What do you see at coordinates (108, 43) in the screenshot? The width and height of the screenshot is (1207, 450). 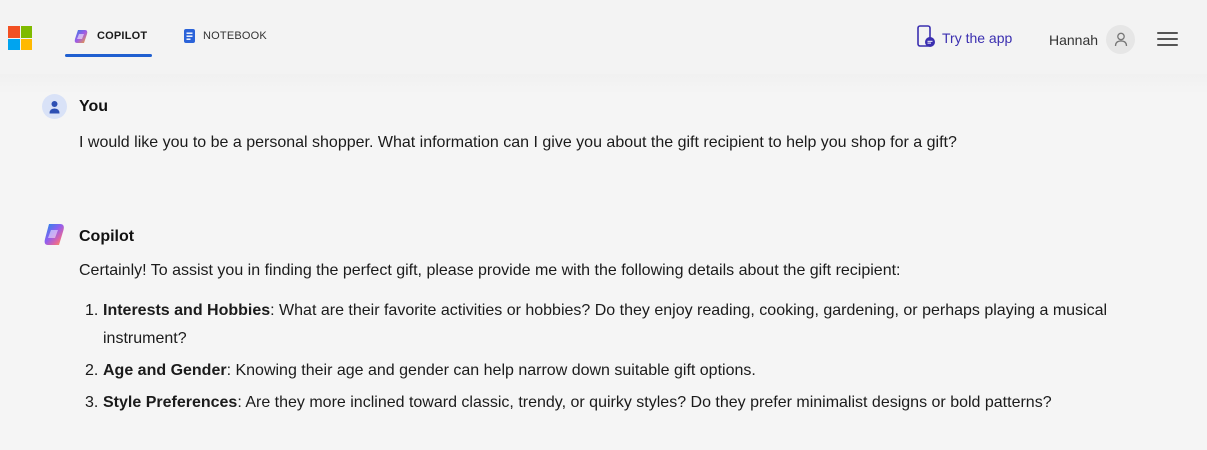 I see `tab-copilot: COPILOT` at bounding box center [108, 43].